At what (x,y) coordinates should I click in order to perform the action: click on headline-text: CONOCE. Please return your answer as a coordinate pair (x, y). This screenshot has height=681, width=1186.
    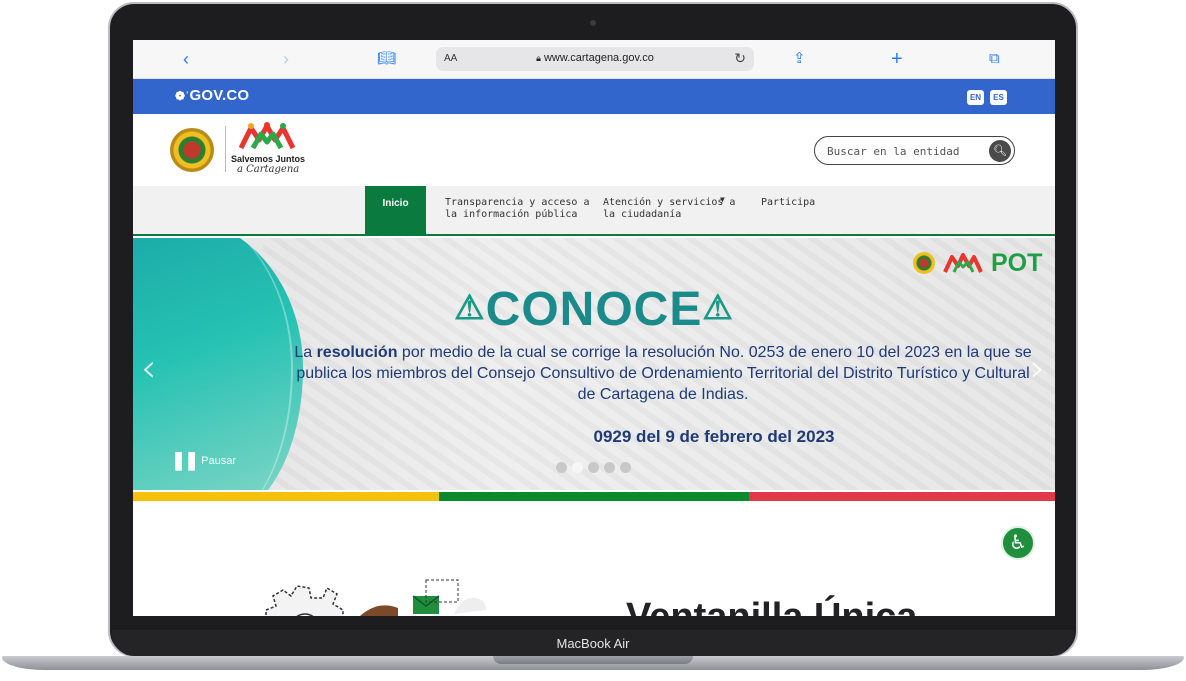
    Looking at the image, I should click on (594, 309).